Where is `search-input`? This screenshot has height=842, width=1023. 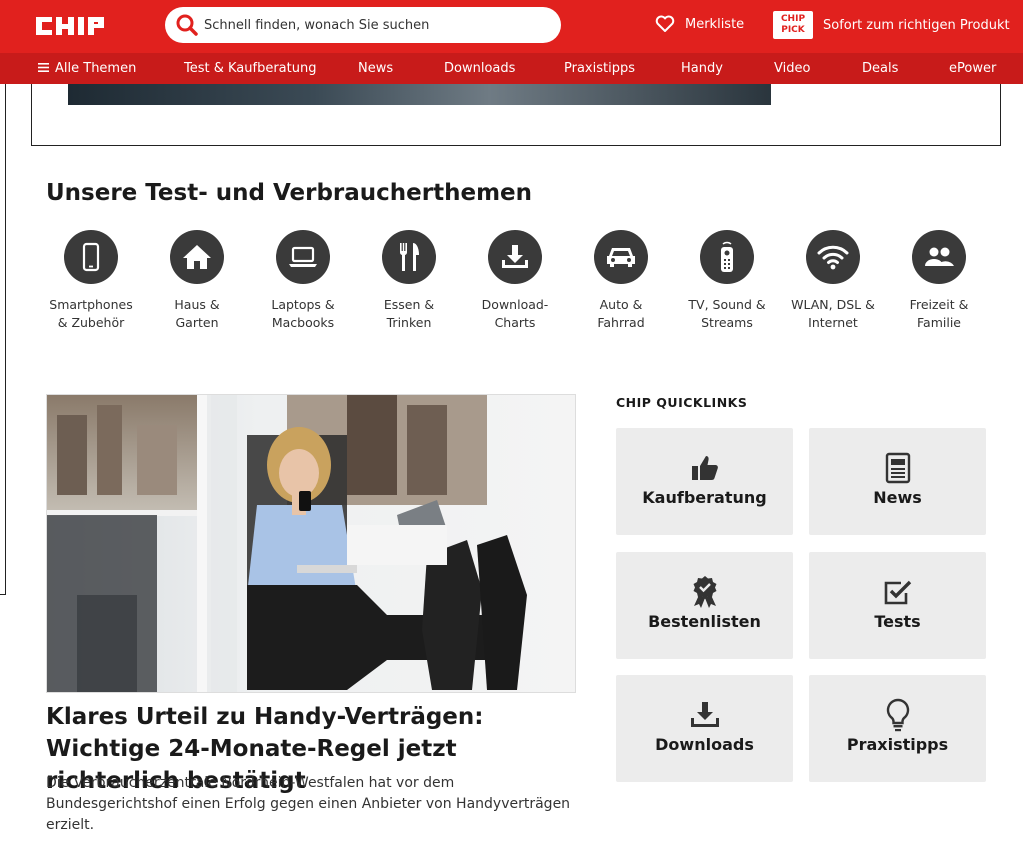 search-input is located at coordinates (374, 25).